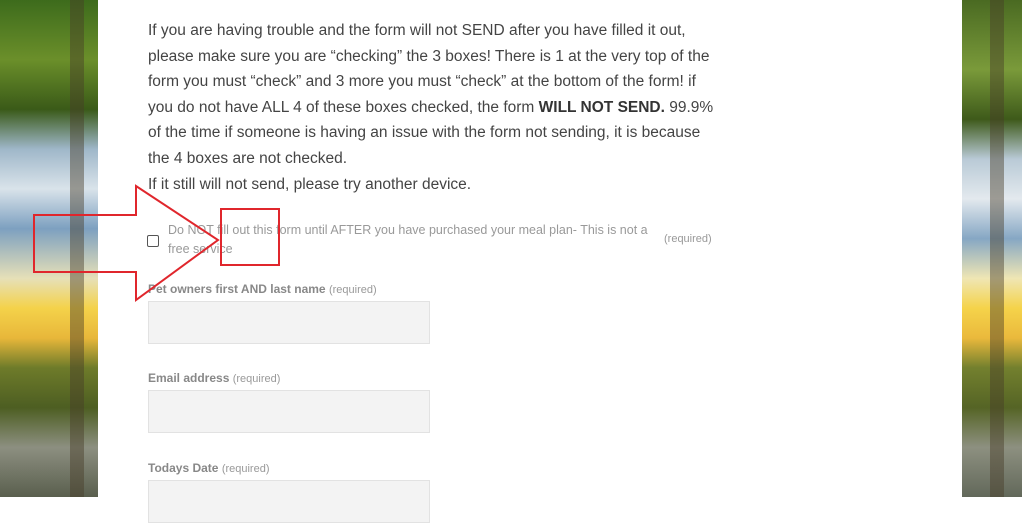 This screenshot has height=523, width=1022. I want to click on field-label-text: Email address, so click(189, 378).